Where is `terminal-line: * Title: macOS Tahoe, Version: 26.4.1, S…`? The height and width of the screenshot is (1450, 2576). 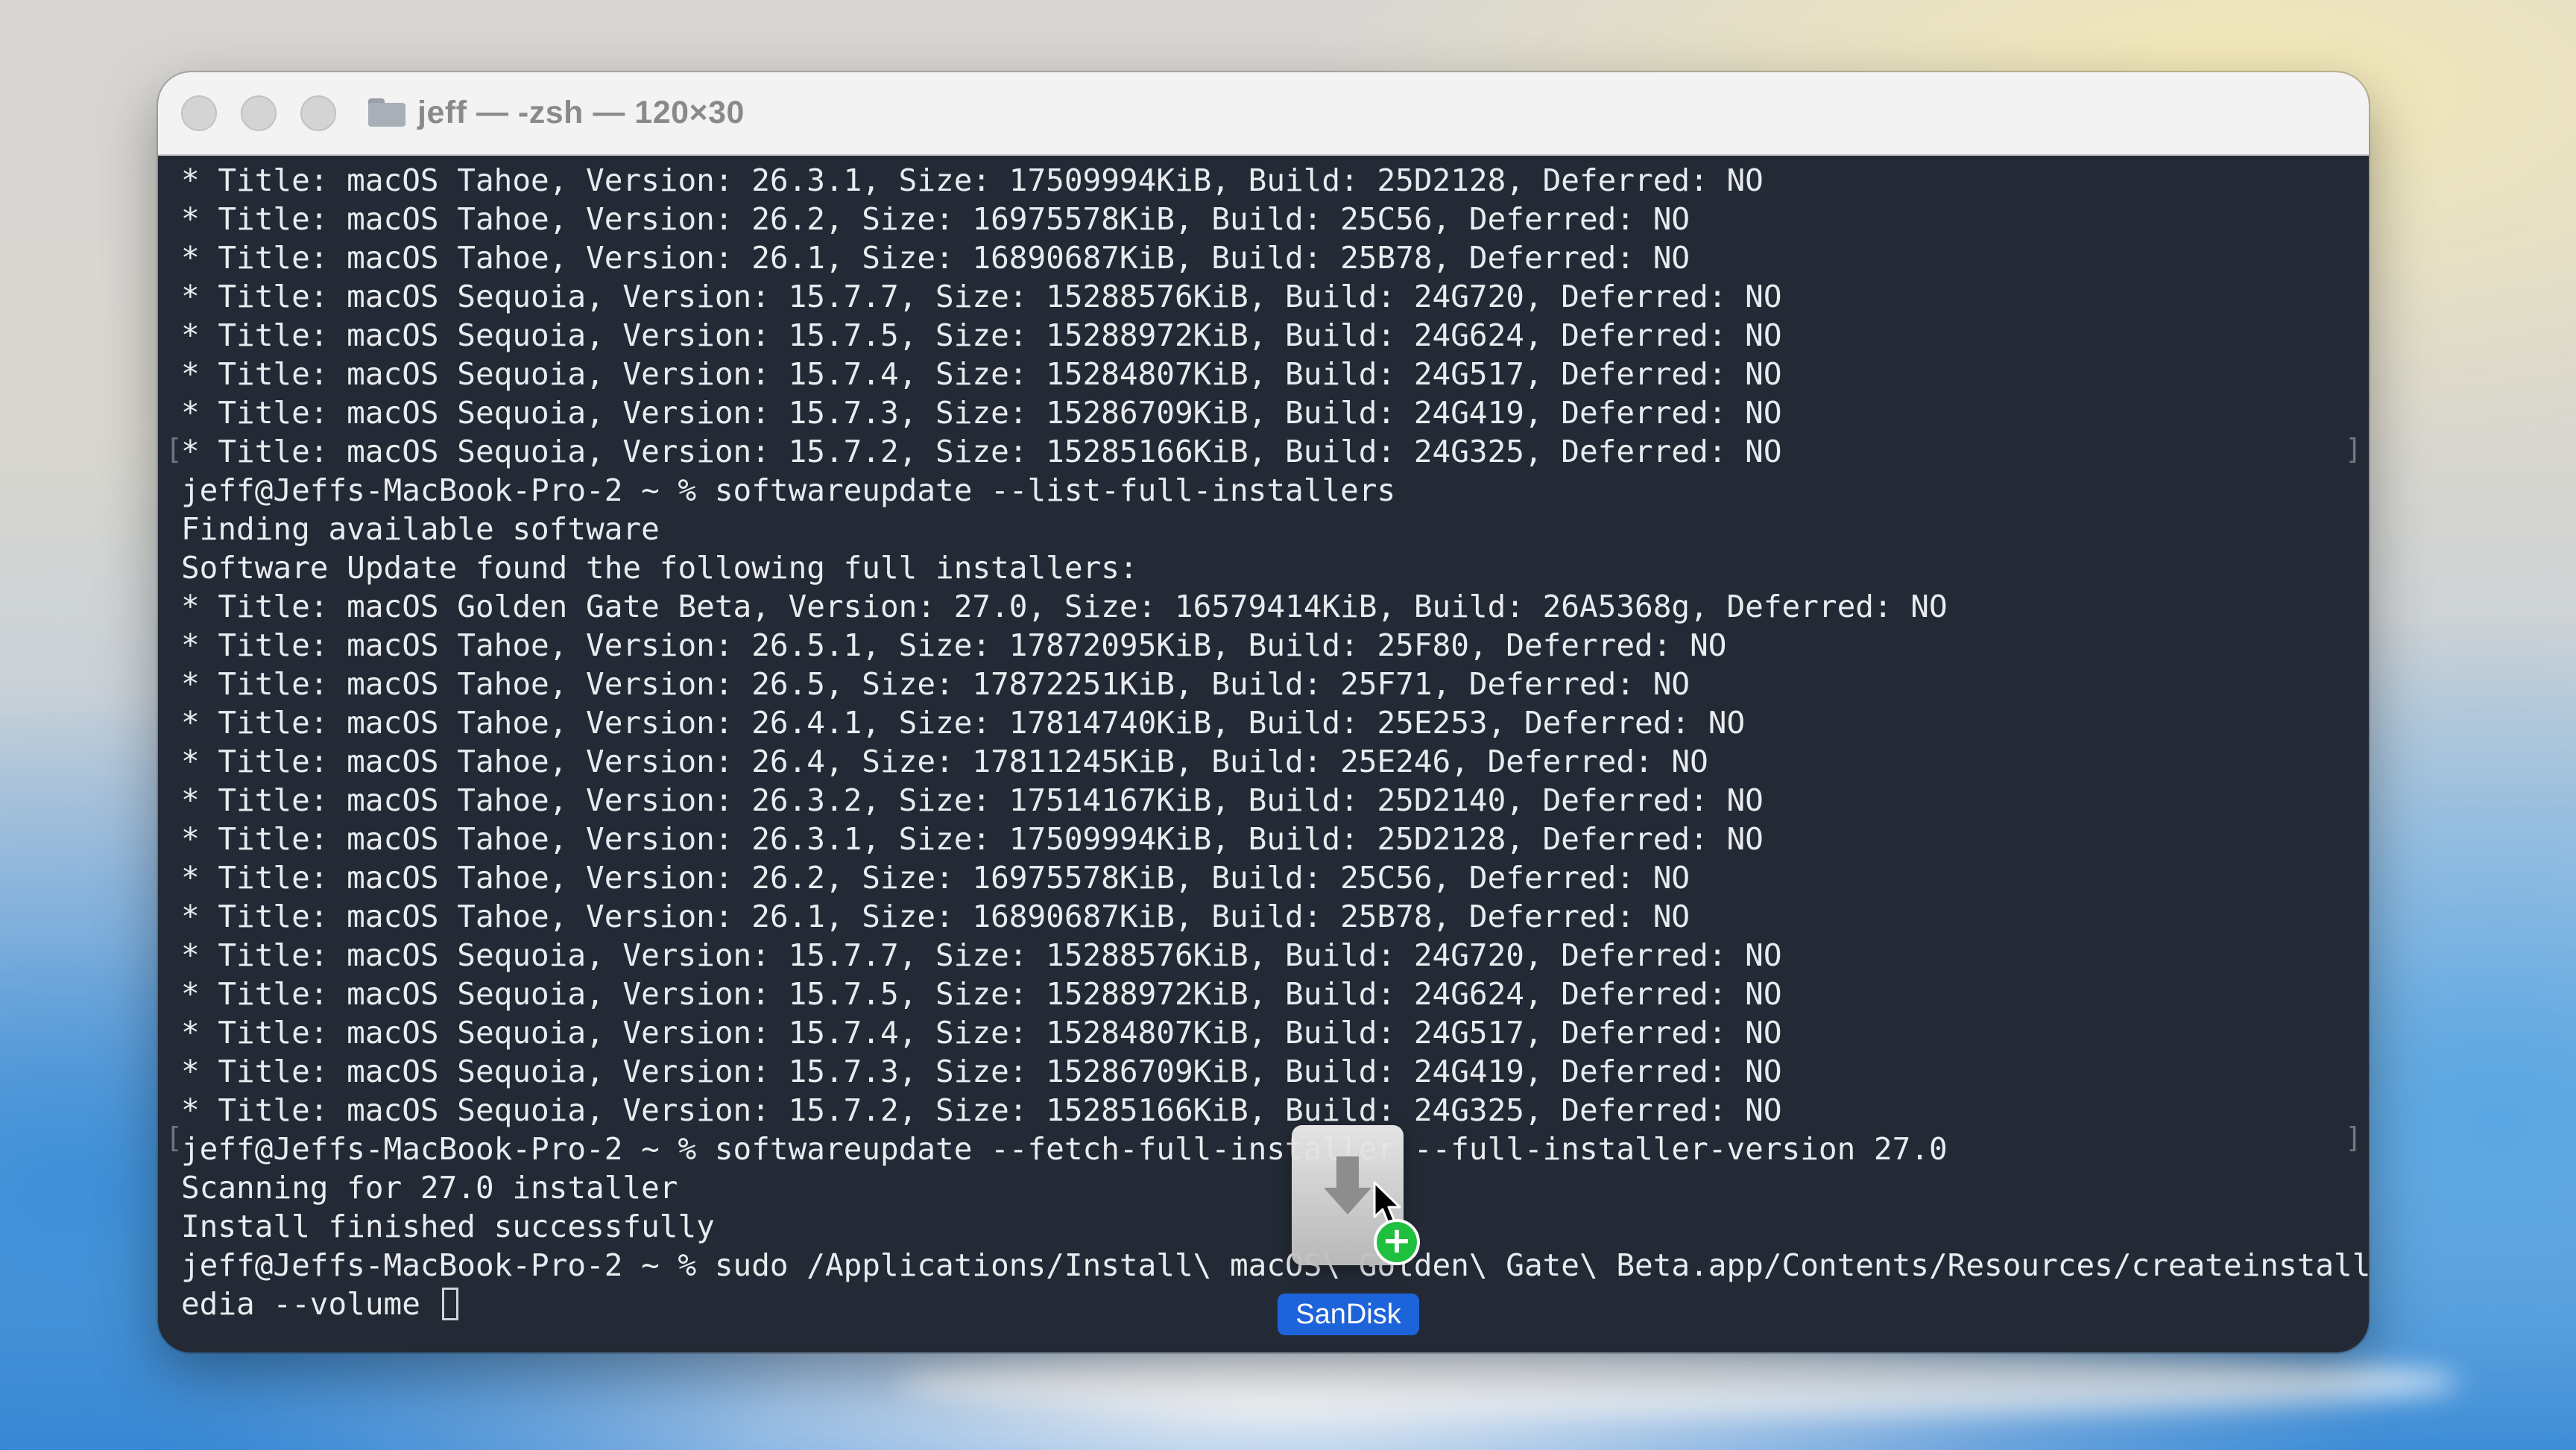
terminal-line: * Title: macOS Tahoe, Version: 26.4.1, S… is located at coordinates (963, 723).